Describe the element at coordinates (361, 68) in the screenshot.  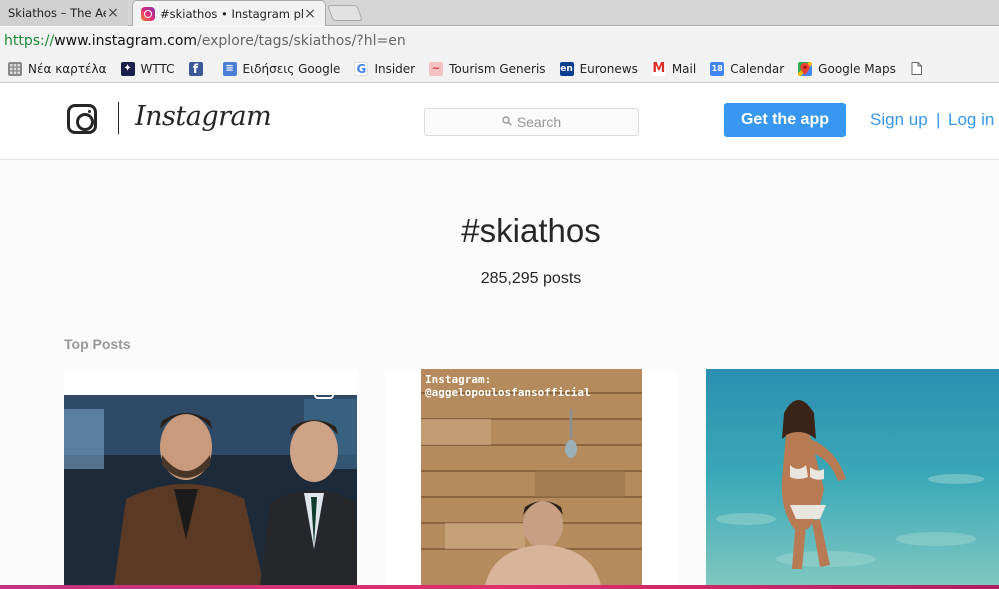
I see `google-icon: G` at that location.